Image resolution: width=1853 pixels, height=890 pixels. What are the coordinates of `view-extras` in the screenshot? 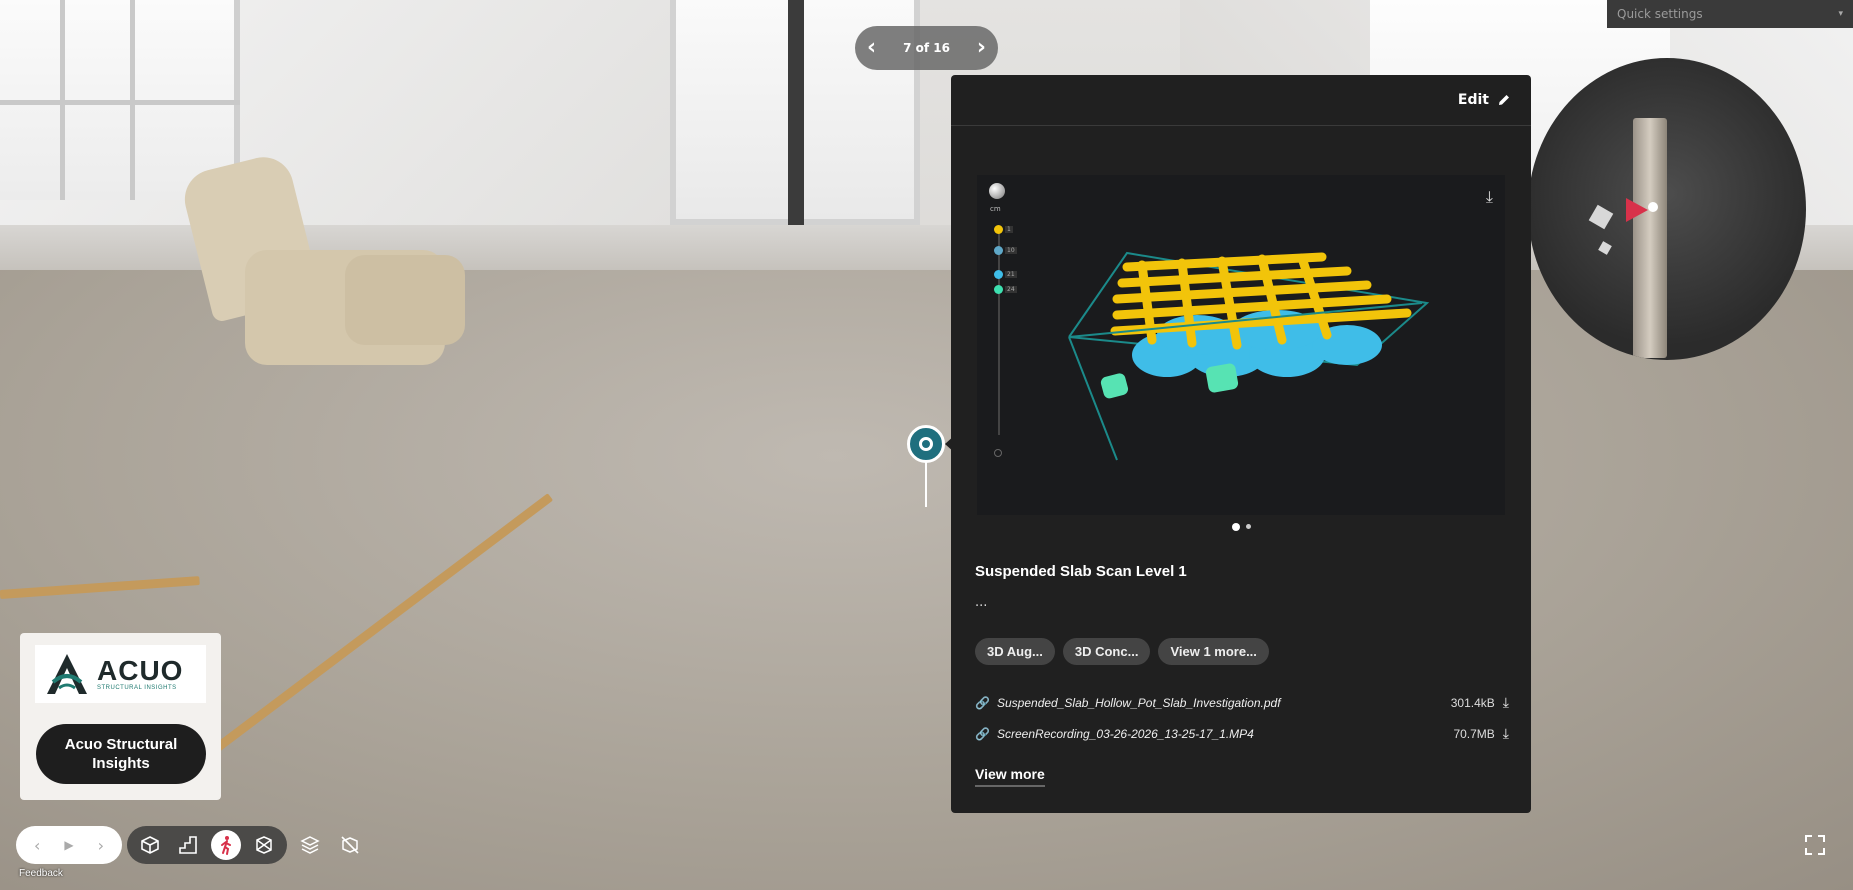 It's located at (330, 845).